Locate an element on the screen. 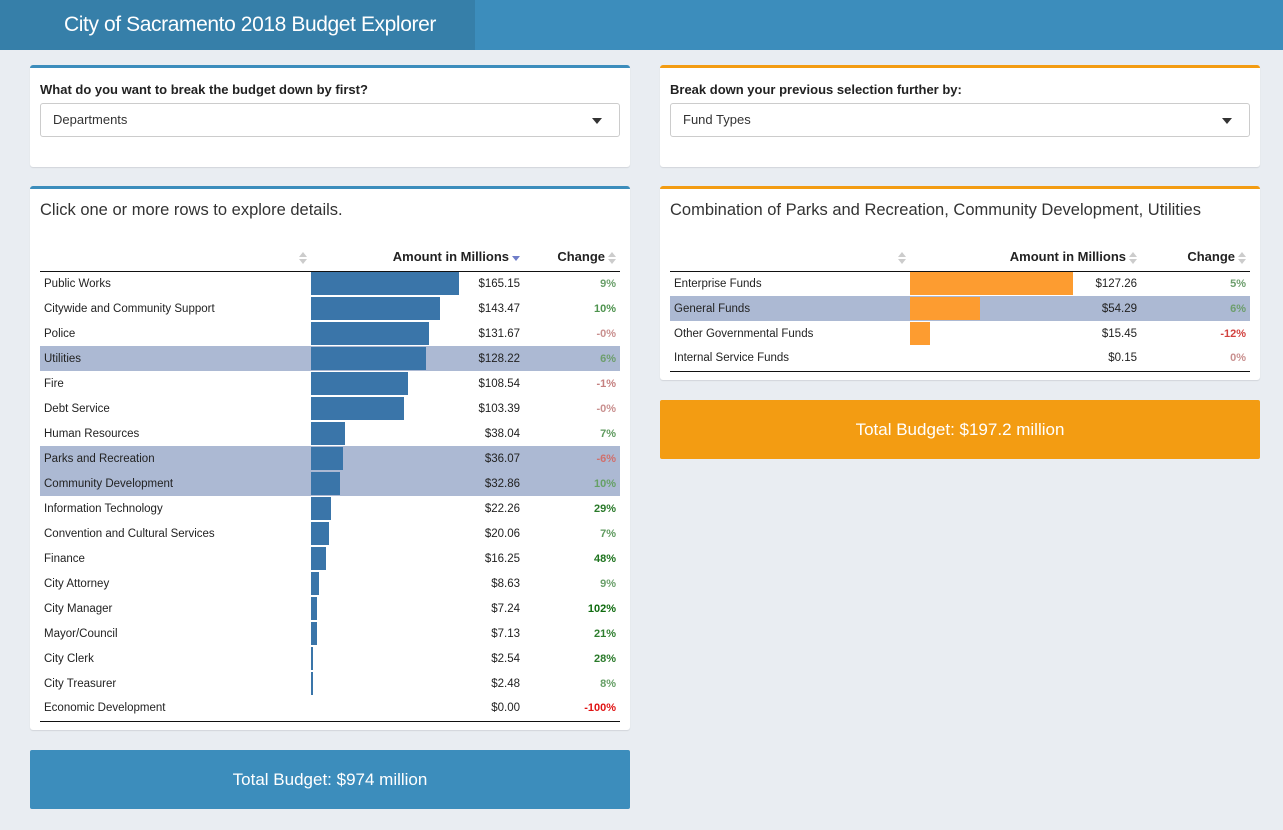 The width and height of the screenshot is (1283, 830). change-value: -6% is located at coordinates (572, 458).